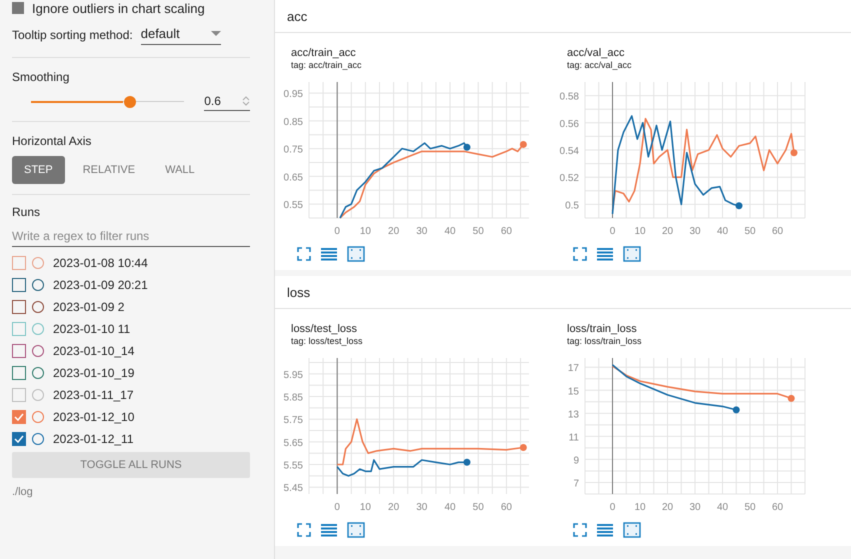 The width and height of the screenshot is (851, 559). I want to click on y-tick-label: 0.56, so click(569, 124).